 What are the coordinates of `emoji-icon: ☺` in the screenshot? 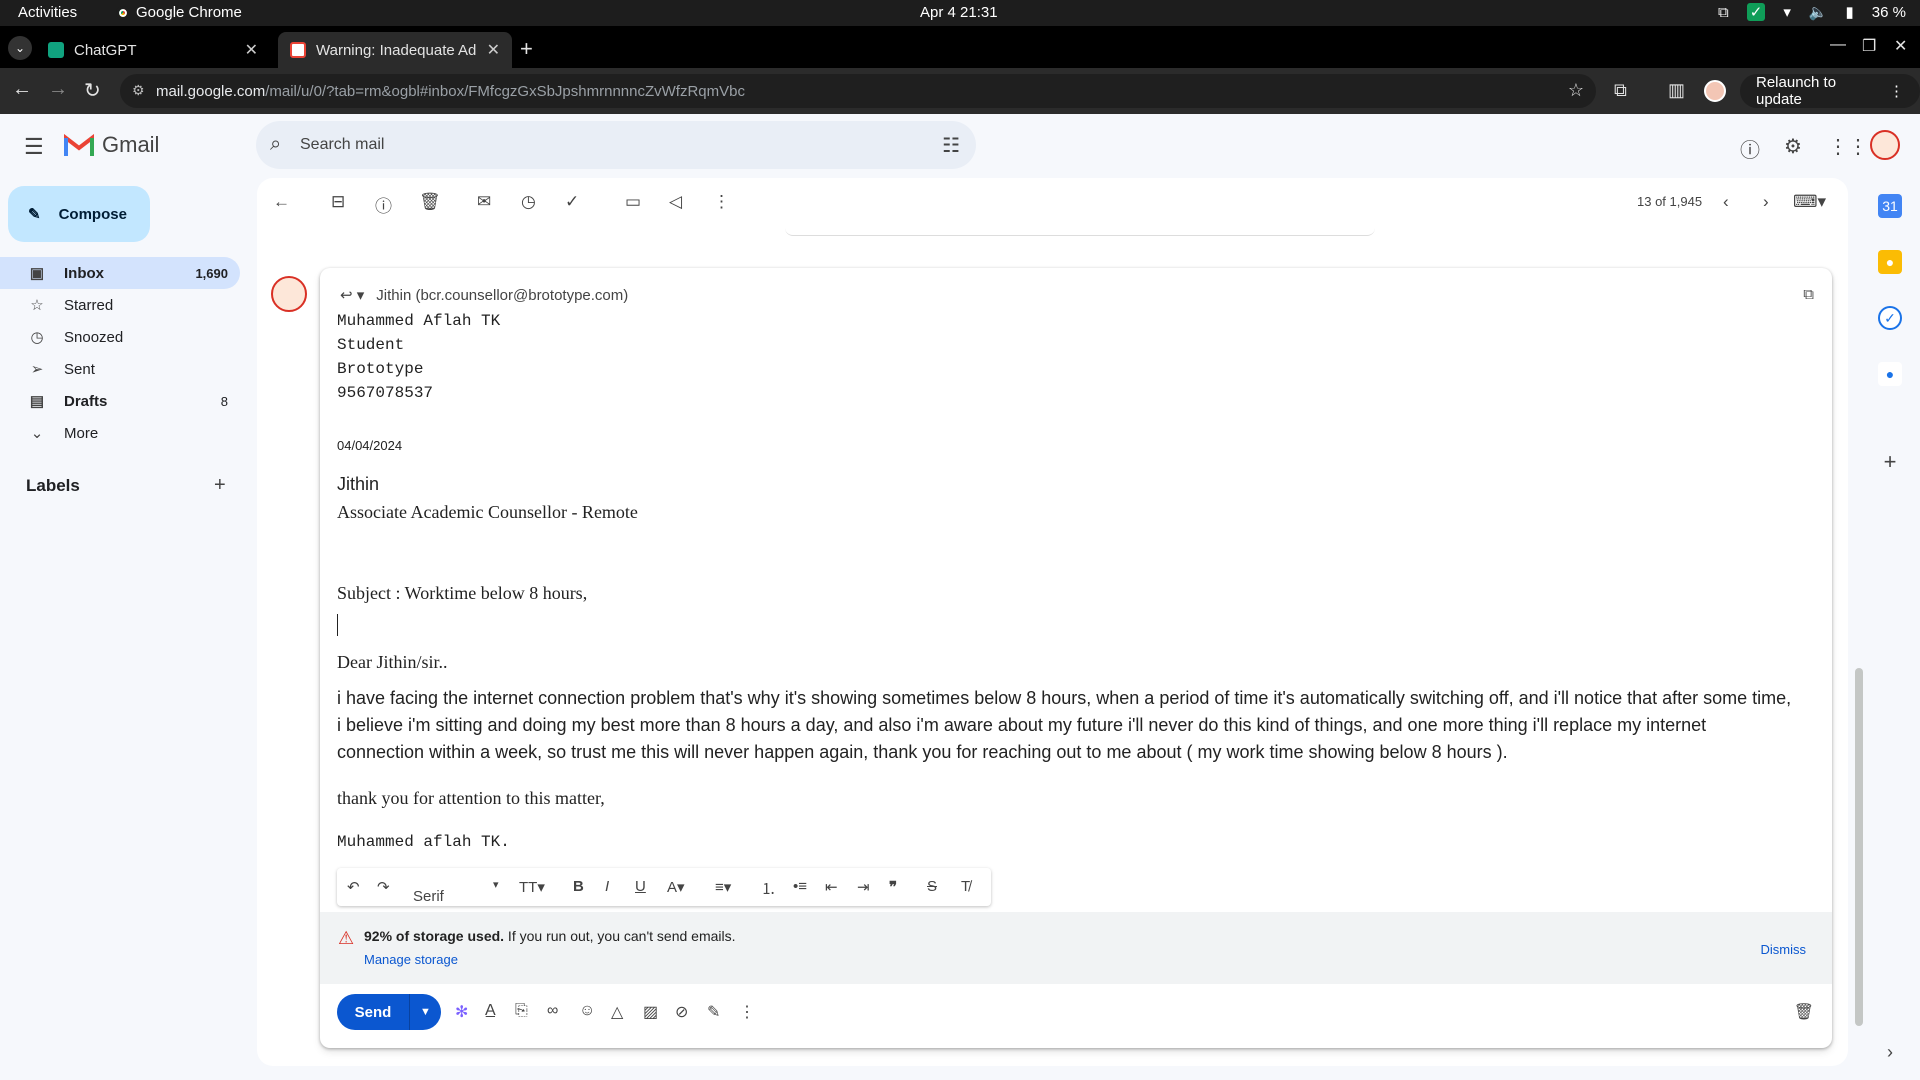 It's located at (587, 1011).